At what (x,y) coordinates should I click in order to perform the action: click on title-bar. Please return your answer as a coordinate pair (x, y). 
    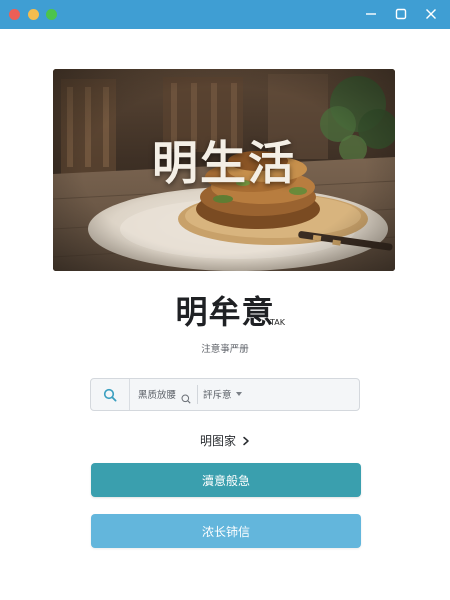
    Looking at the image, I should click on (225, 14).